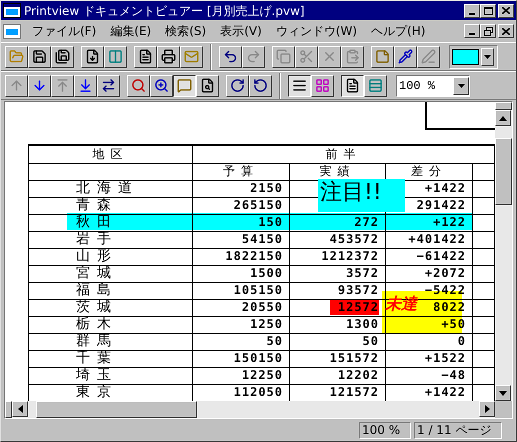 This screenshot has height=442, width=517. Describe the element at coordinates (110, 154) in the screenshot. I see `column-header: 地区` at that location.